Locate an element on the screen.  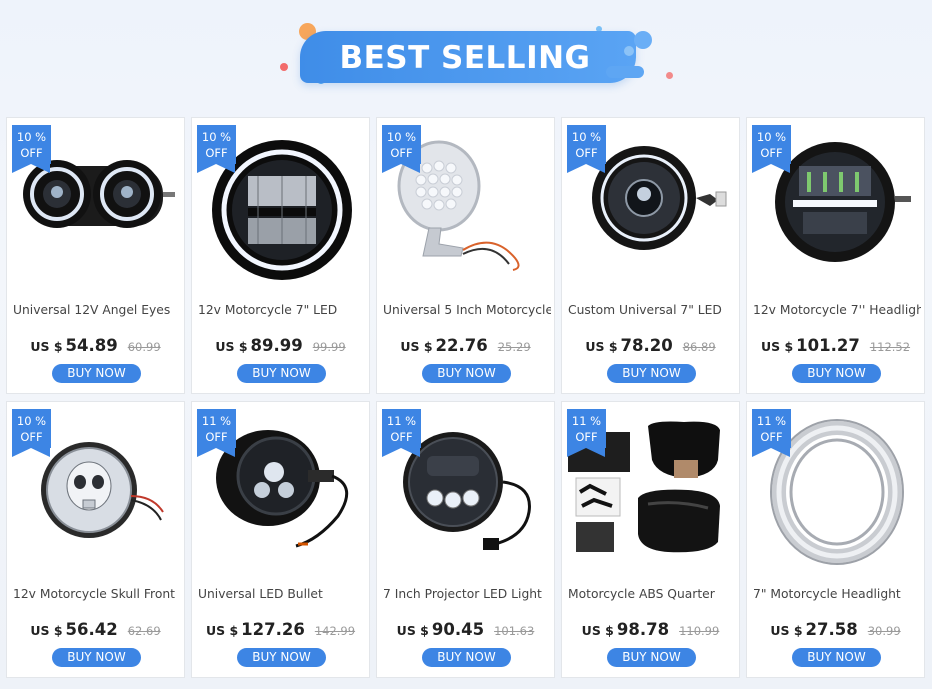
price-row: US $98.78 110.99 is located at coordinates (650, 630).